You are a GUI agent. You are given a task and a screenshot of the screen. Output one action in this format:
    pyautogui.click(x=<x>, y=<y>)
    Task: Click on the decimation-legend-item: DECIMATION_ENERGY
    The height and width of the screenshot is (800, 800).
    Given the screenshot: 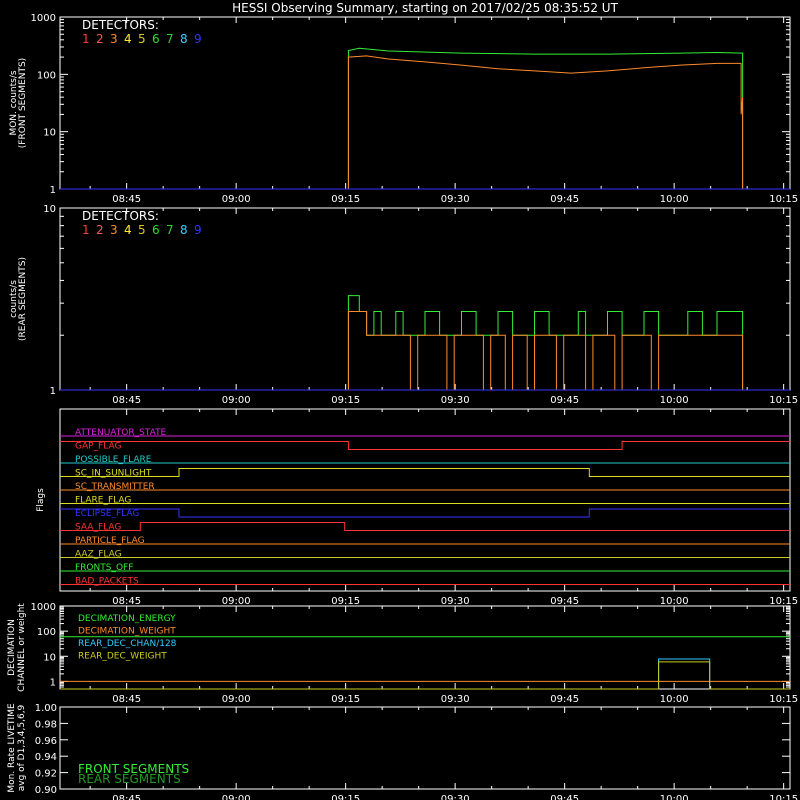 What is the action you would take?
    pyautogui.click(x=127, y=619)
    